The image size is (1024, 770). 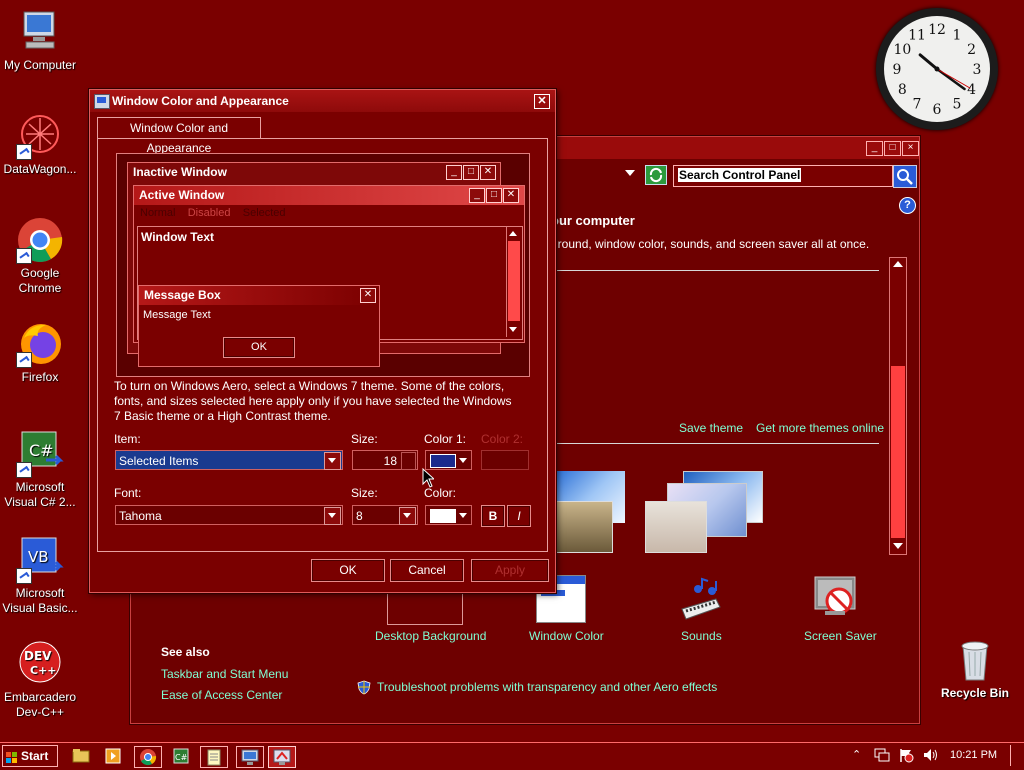 I want to click on item-select: Selected Items, so click(x=229, y=460).